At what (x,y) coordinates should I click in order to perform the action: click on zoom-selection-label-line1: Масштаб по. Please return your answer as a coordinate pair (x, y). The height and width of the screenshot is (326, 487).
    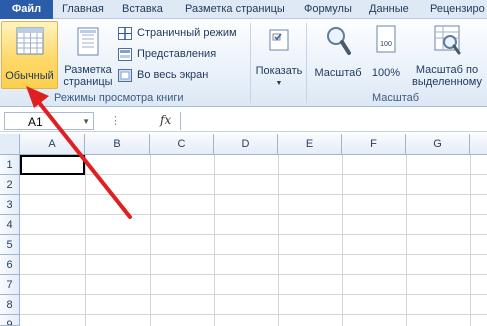
    Looking at the image, I should click on (447, 70).